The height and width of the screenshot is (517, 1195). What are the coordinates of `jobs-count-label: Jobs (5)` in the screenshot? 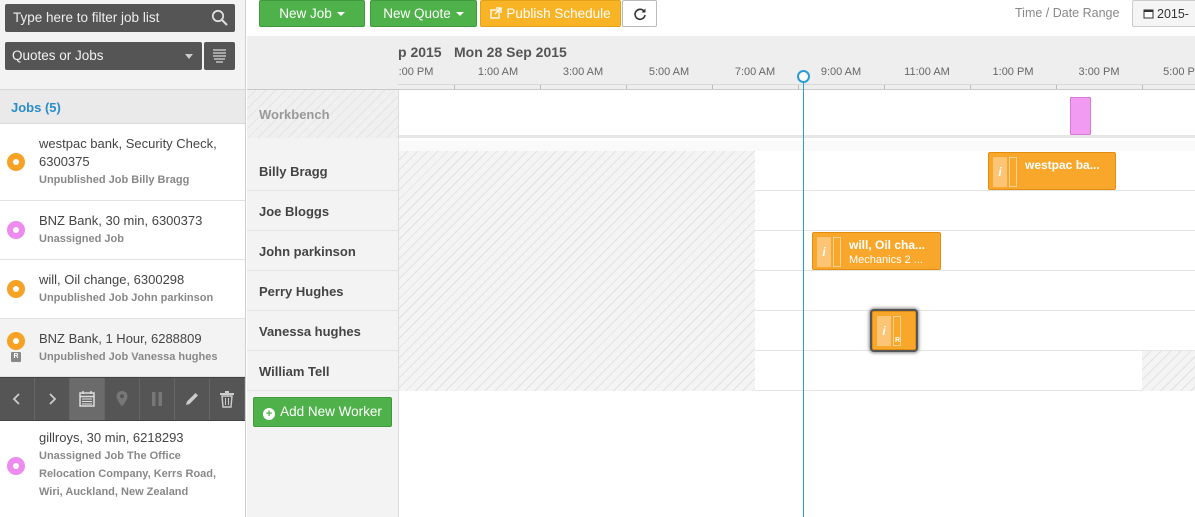 It's located at (36, 107).